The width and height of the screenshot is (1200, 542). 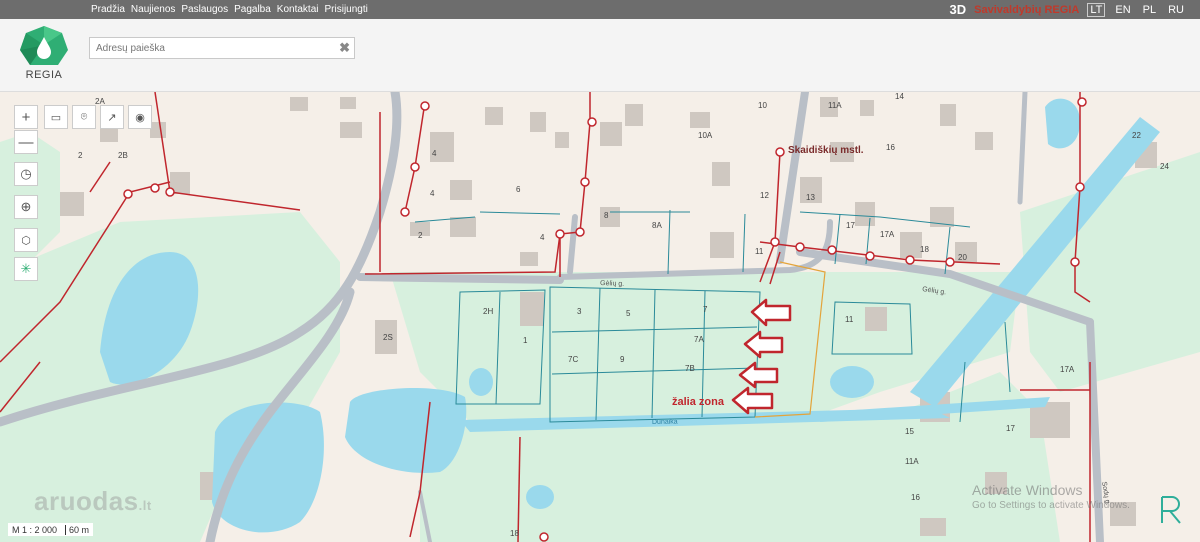 What do you see at coordinates (899, 96) in the screenshot?
I see `plot-17-label: 14` at bounding box center [899, 96].